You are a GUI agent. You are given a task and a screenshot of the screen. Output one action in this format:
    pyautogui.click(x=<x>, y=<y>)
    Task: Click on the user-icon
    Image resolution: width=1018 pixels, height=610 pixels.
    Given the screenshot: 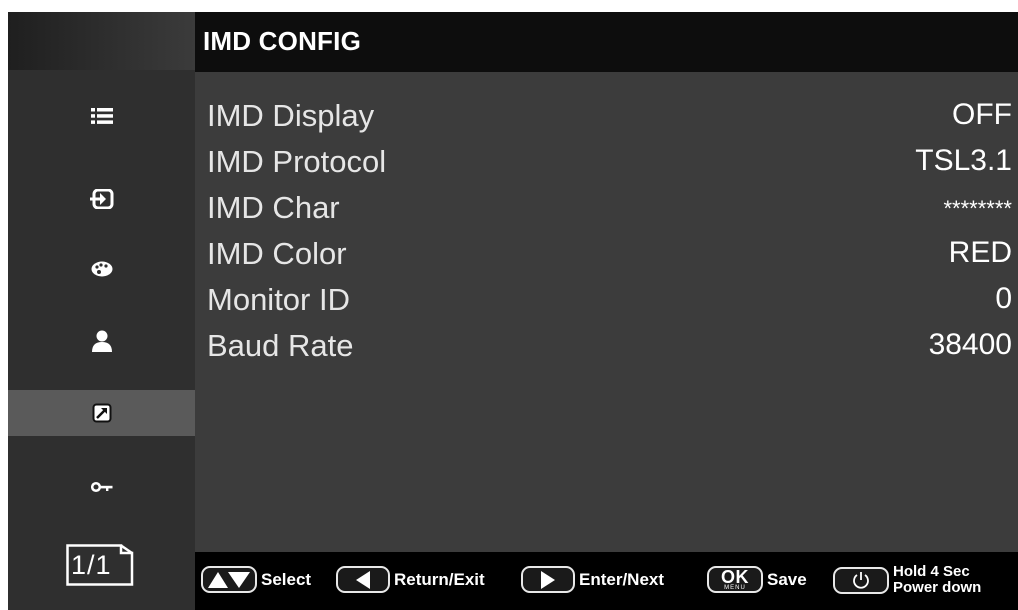 What is the action you would take?
    pyautogui.click(x=101, y=341)
    